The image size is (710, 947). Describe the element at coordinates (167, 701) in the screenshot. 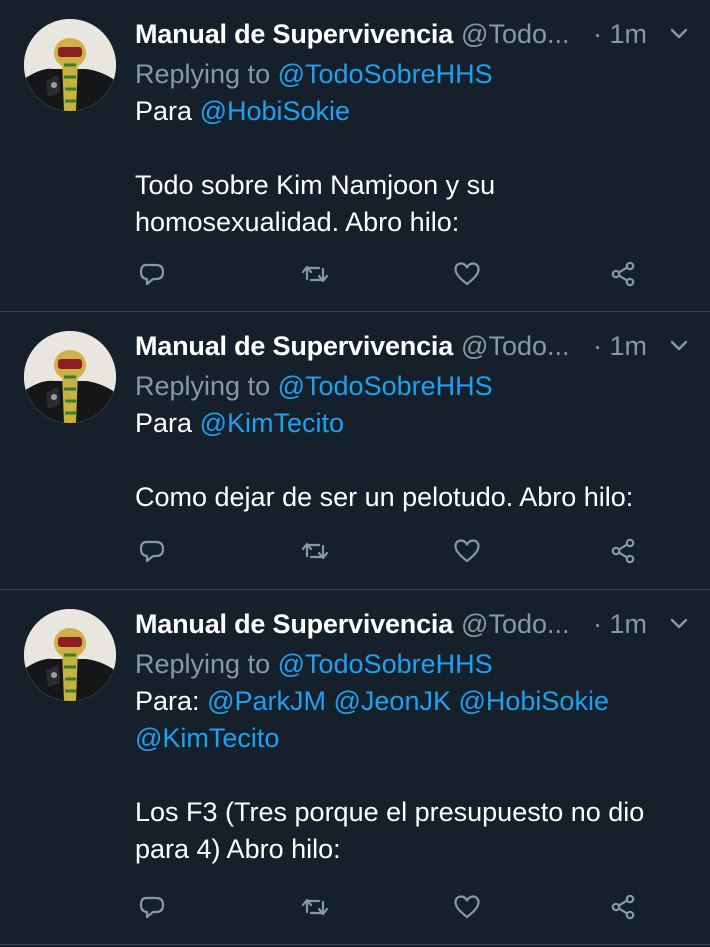

I see `para-prefix: Para:` at that location.